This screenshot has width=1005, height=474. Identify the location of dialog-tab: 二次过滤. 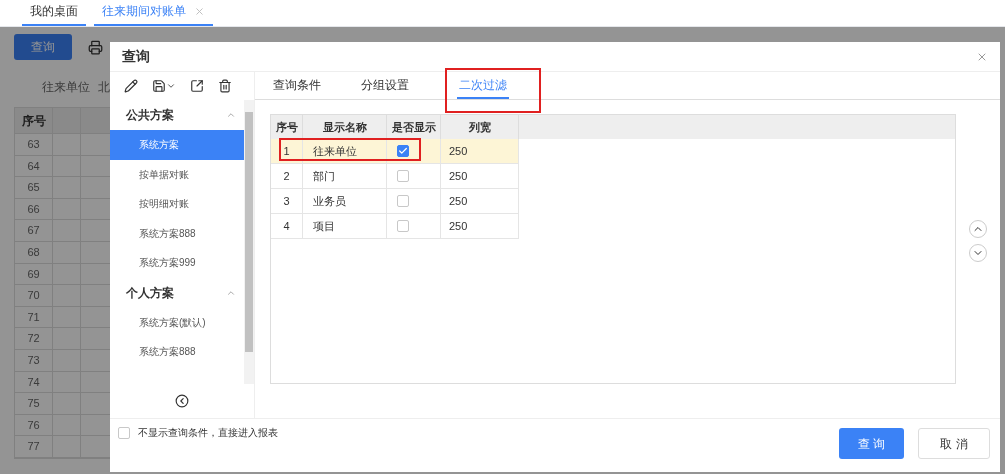
(483, 86).